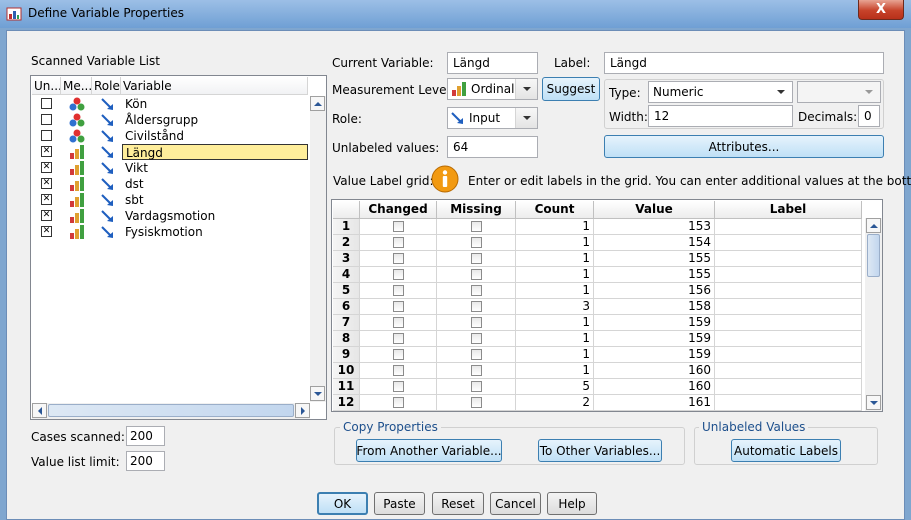 The height and width of the screenshot is (520, 911). I want to click on role-select: Input, so click(492, 118).